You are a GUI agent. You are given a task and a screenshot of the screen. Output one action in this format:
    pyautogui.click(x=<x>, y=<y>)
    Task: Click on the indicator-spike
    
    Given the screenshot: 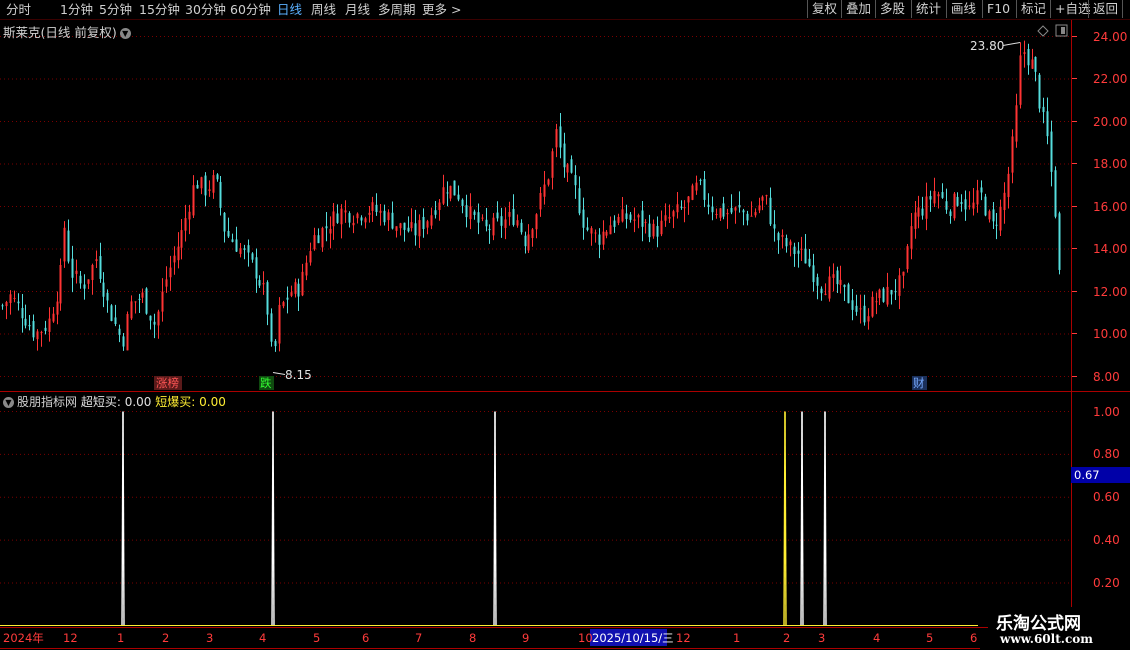 What is the action you would take?
    pyautogui.click(x=785, y=518)
    